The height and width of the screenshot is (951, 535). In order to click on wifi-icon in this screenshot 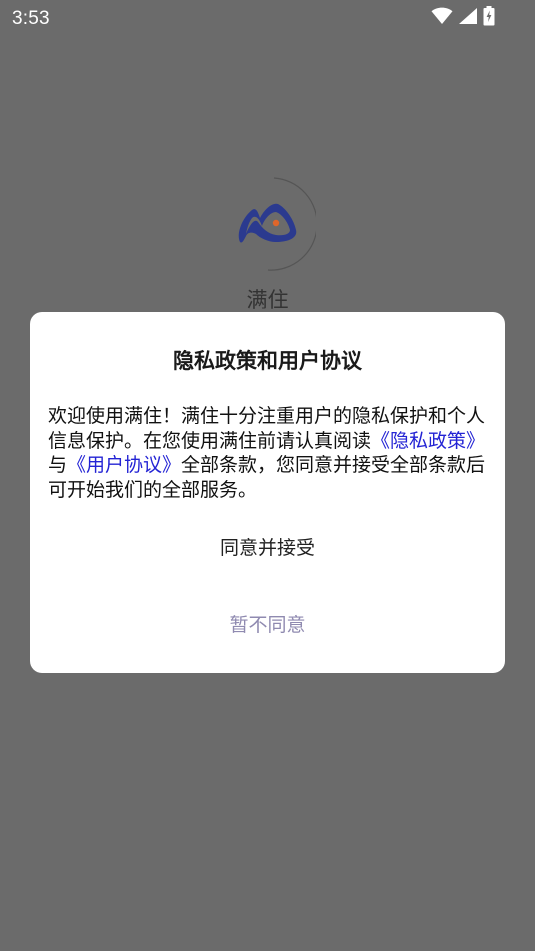, I will do `click(442, 18)`.